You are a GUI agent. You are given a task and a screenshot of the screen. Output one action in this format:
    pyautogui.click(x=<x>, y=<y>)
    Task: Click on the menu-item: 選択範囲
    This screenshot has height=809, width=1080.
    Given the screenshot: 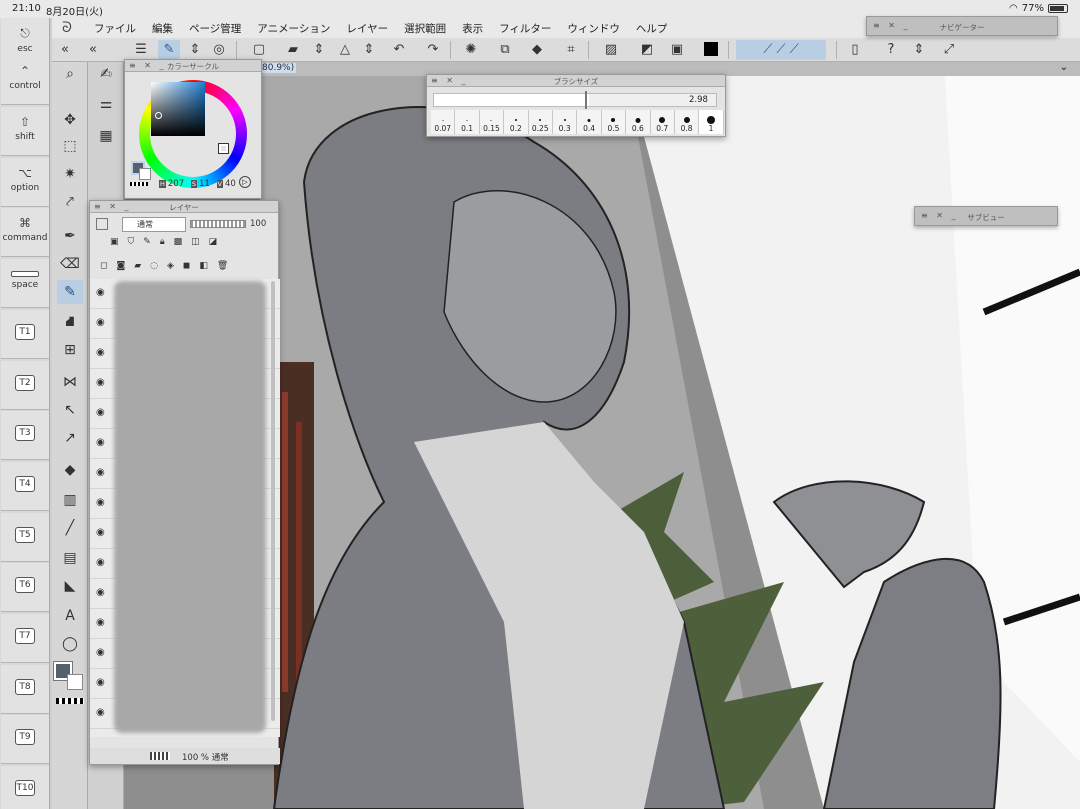 What is the action you would take?
    pyautogui.click(x=425, y=28)
    